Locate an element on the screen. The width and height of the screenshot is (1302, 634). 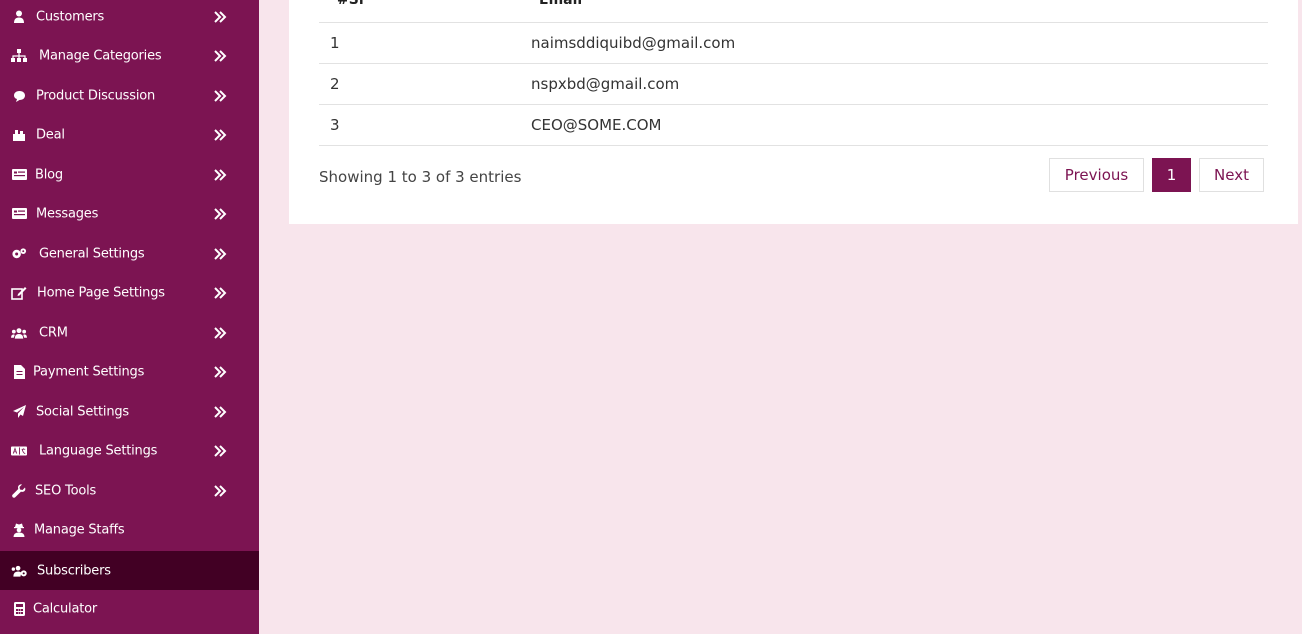
edit-icon is located at coordinates (19, 293).